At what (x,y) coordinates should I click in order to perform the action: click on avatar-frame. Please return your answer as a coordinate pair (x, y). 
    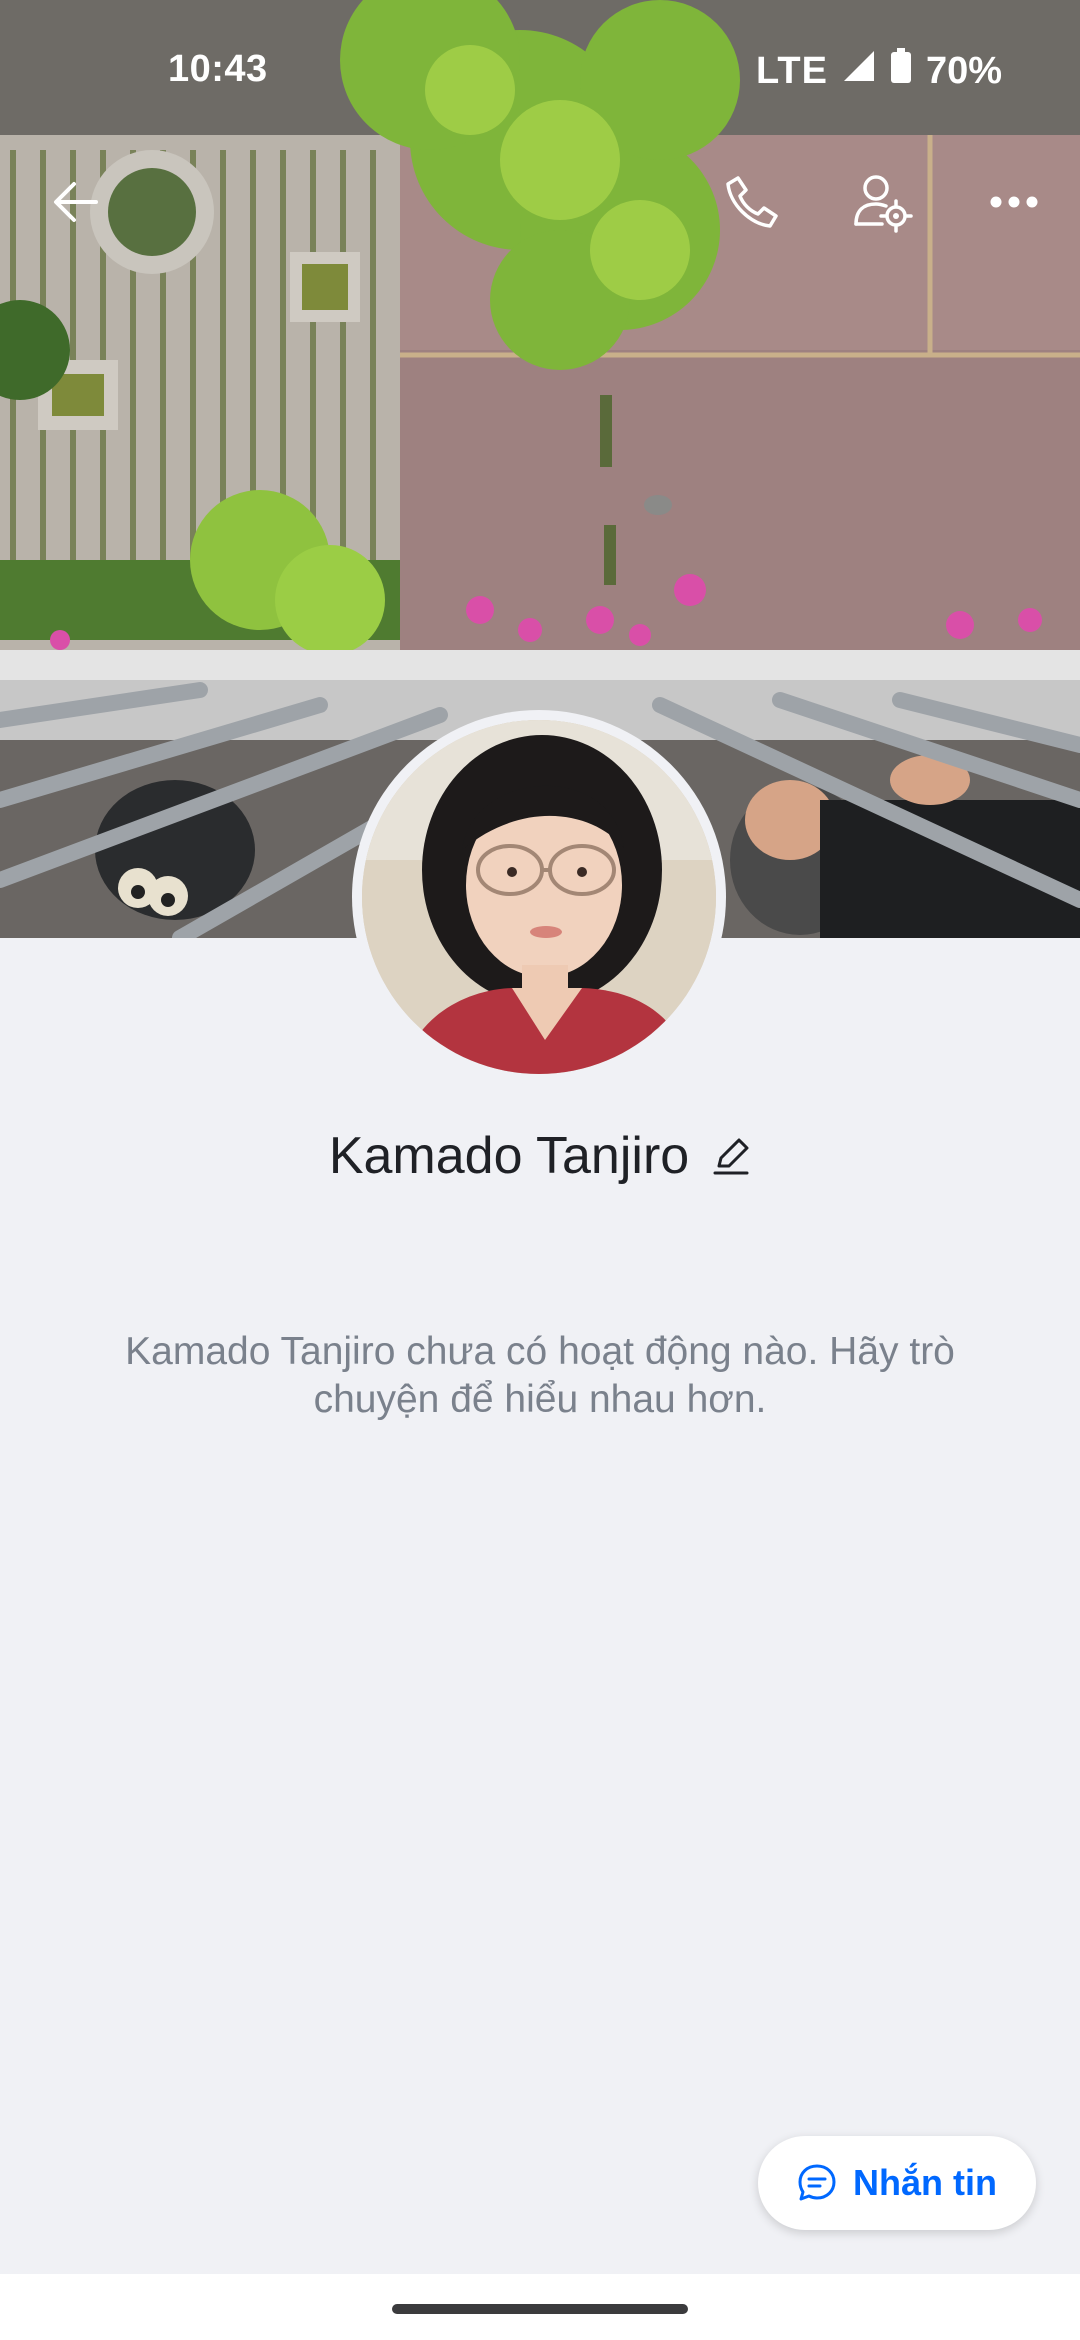
    Looking at the image, I should click on (539, 897).